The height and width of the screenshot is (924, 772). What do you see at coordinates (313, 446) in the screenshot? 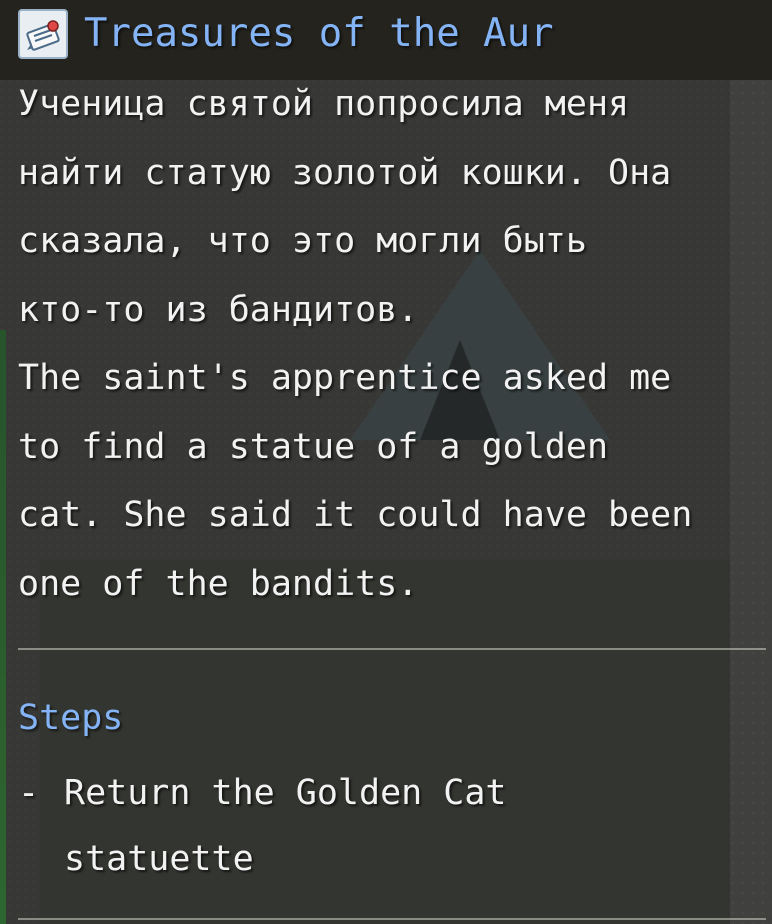
I see `description-line: to find a statue of a golden` at bounding box center [313, 446].